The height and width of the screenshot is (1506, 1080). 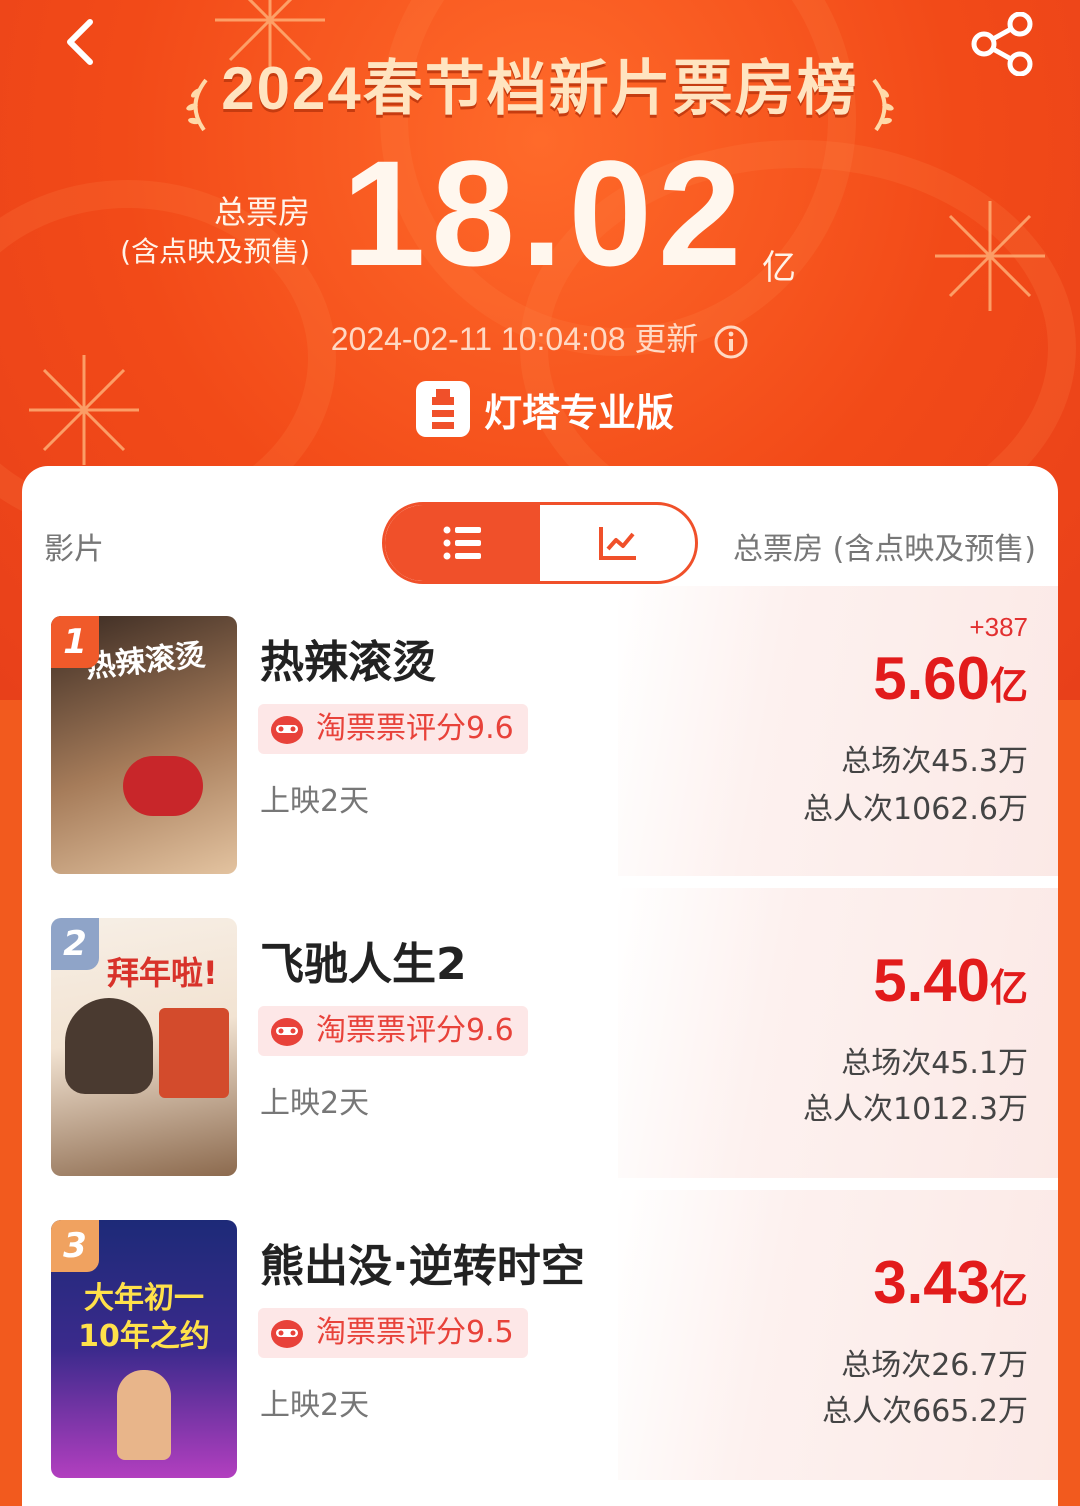 I want to click on box-office-value: 3.43亿, so click(x=950, y=1282).